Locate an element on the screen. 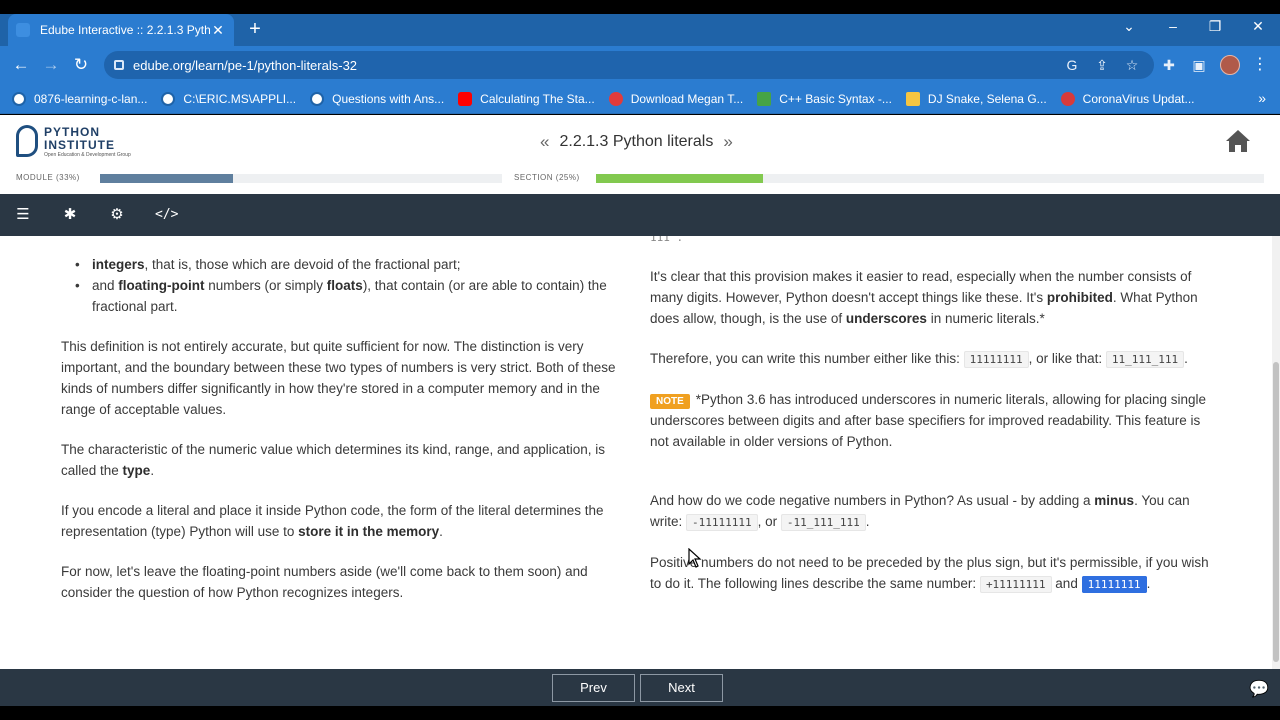  section-progress-bar is located at coordinates (930, 178).